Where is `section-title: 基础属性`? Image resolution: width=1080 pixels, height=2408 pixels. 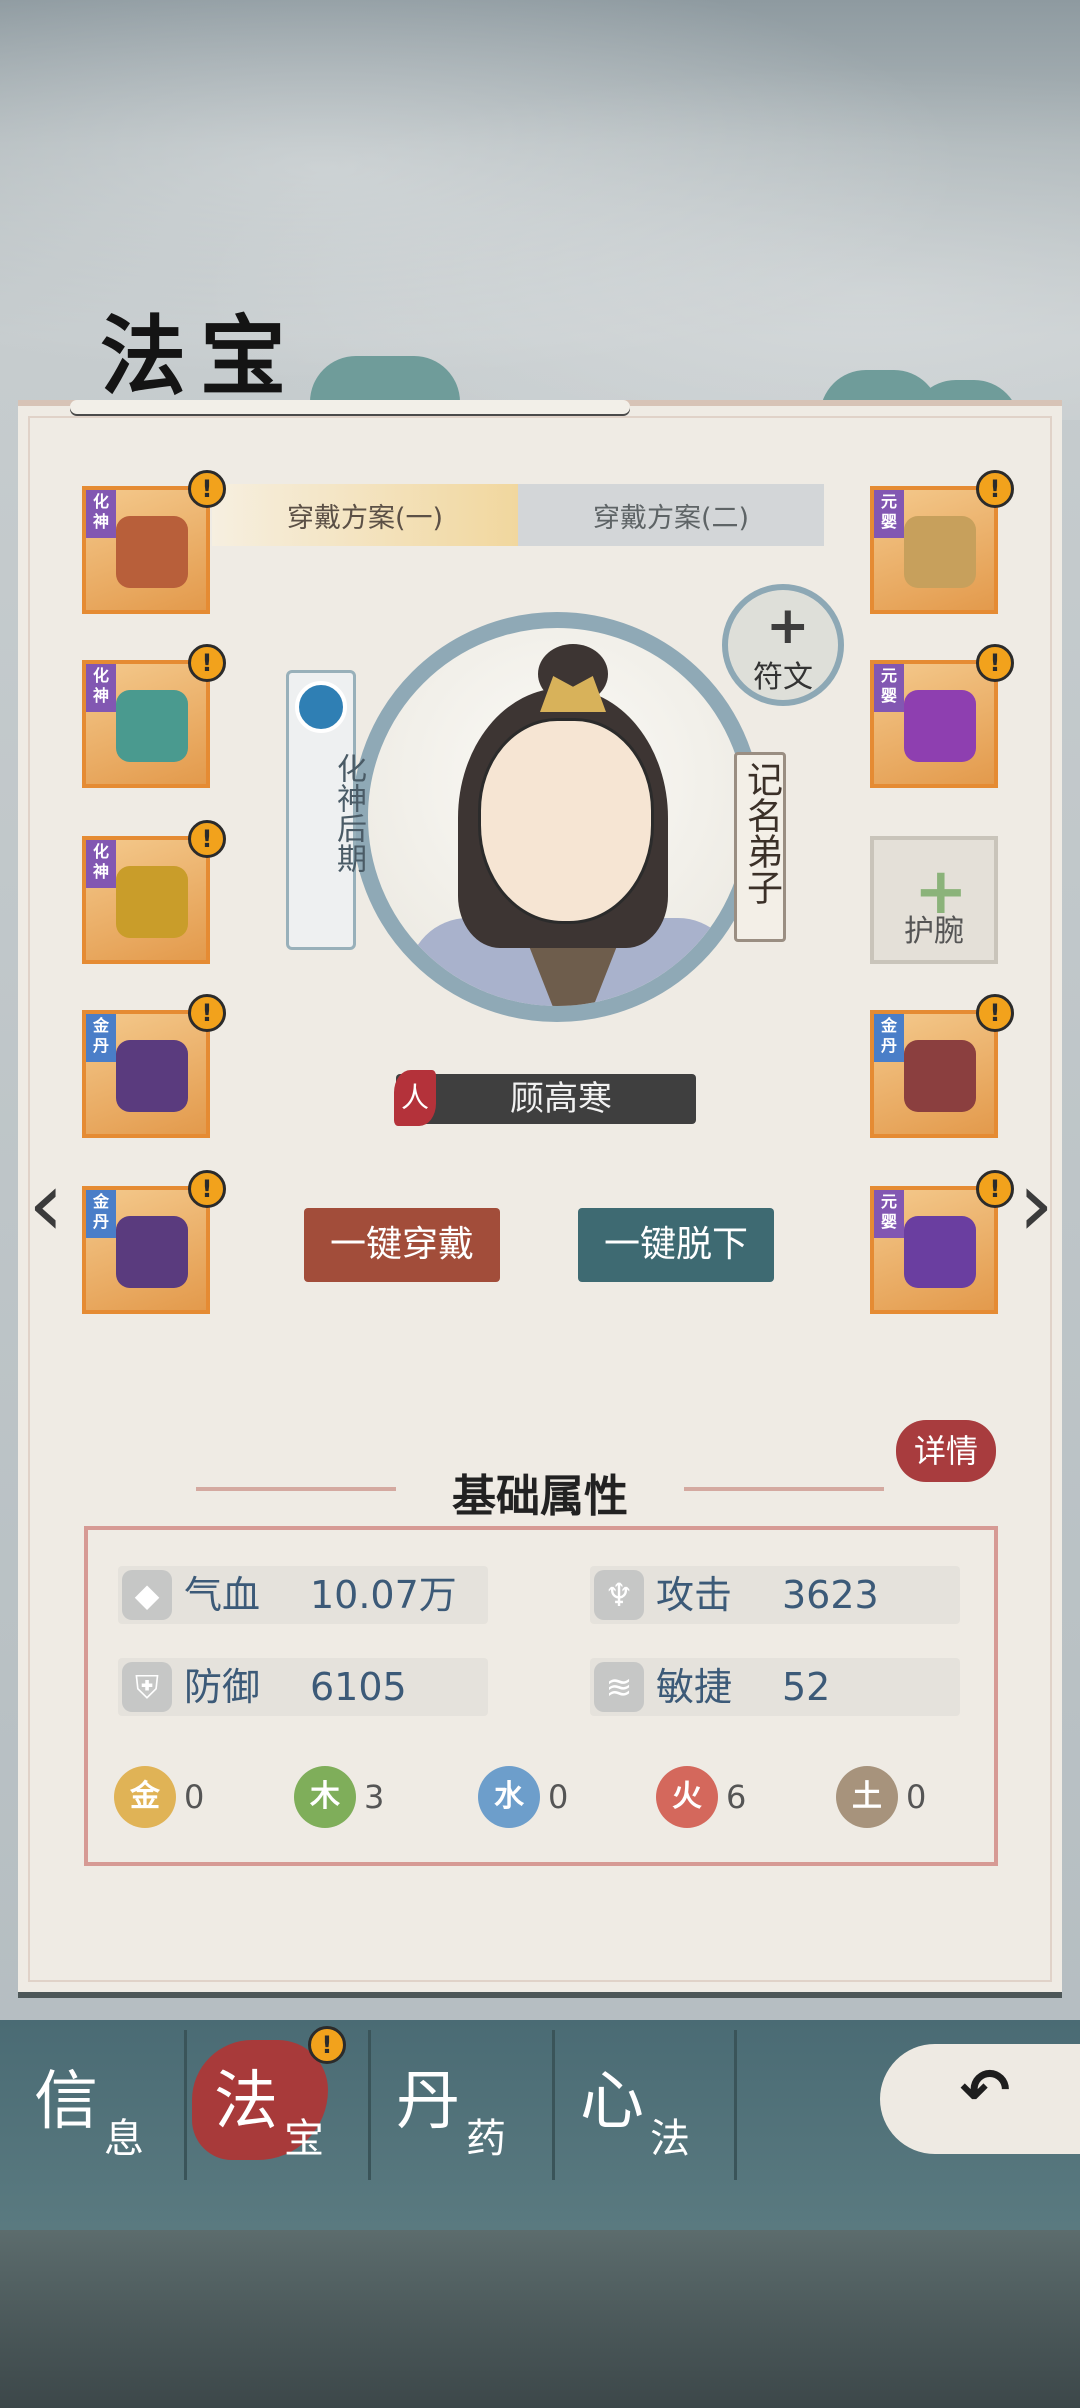
section-title: 基础属性 is located at coordinates (540, 1496).